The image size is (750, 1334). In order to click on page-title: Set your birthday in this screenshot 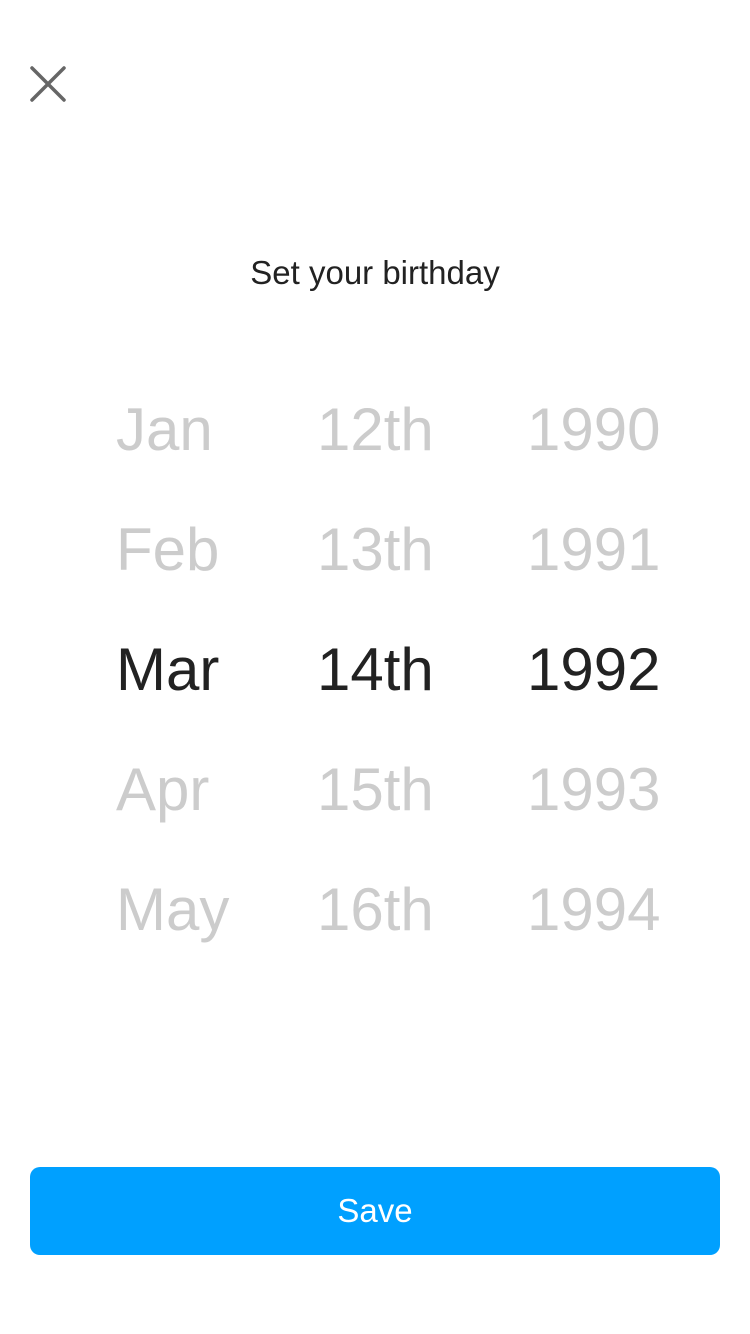, I will do `click(375, 272)`.